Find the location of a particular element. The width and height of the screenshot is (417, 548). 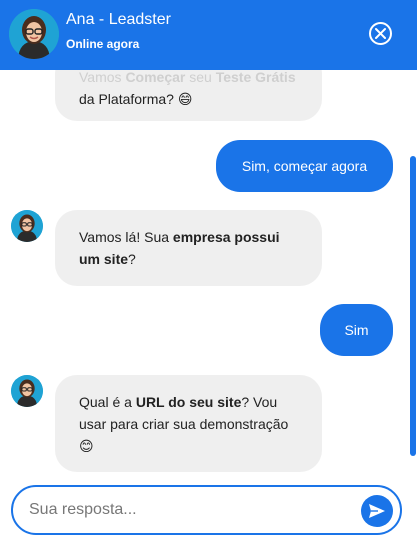

send-icon is located at coordinates (377, 511).